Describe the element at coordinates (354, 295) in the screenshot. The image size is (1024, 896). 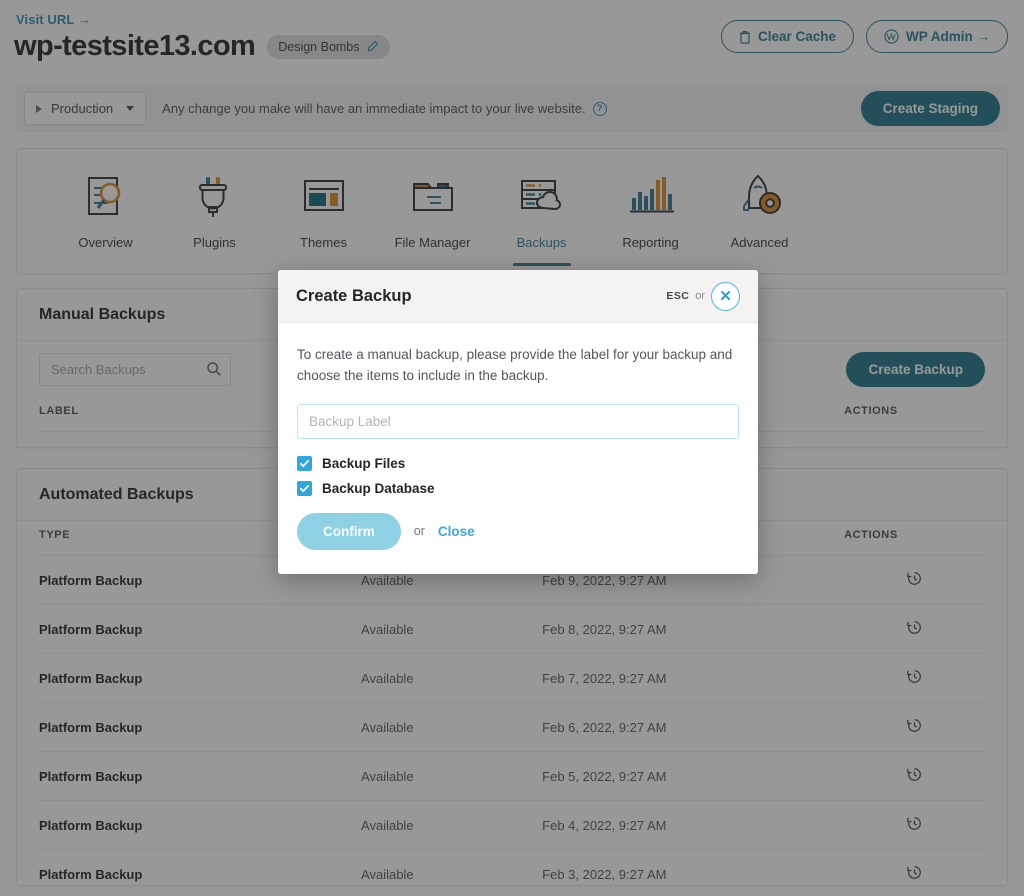
I see `modal-title: Create Backup` at that location.